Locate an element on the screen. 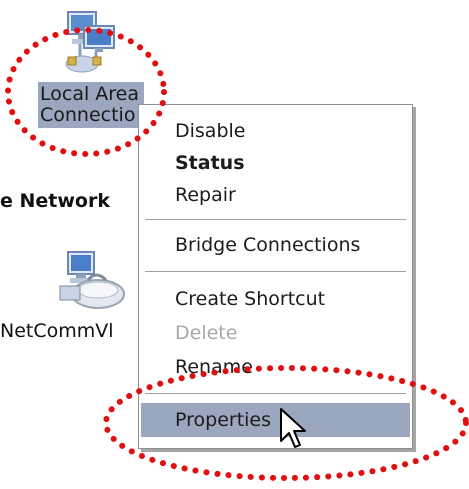 The width and height of the screenshot is (469, 489). netcomm-connection-label: NetCommVl is located at coordinates (57, 331).